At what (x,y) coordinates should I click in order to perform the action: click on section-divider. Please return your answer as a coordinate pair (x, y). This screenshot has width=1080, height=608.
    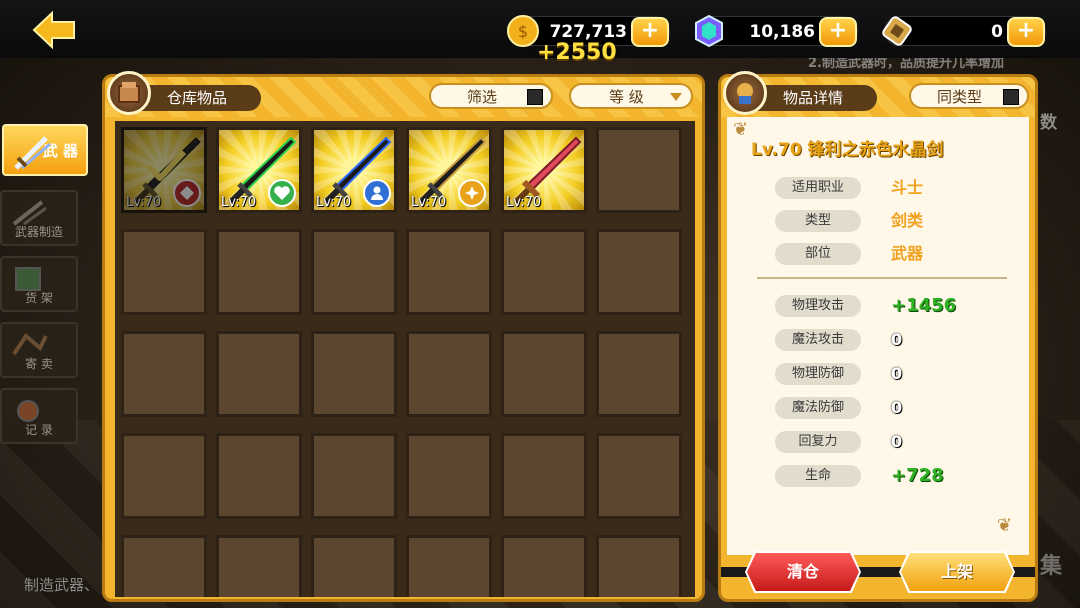
    Looking at the image, I should click on (882, 278).